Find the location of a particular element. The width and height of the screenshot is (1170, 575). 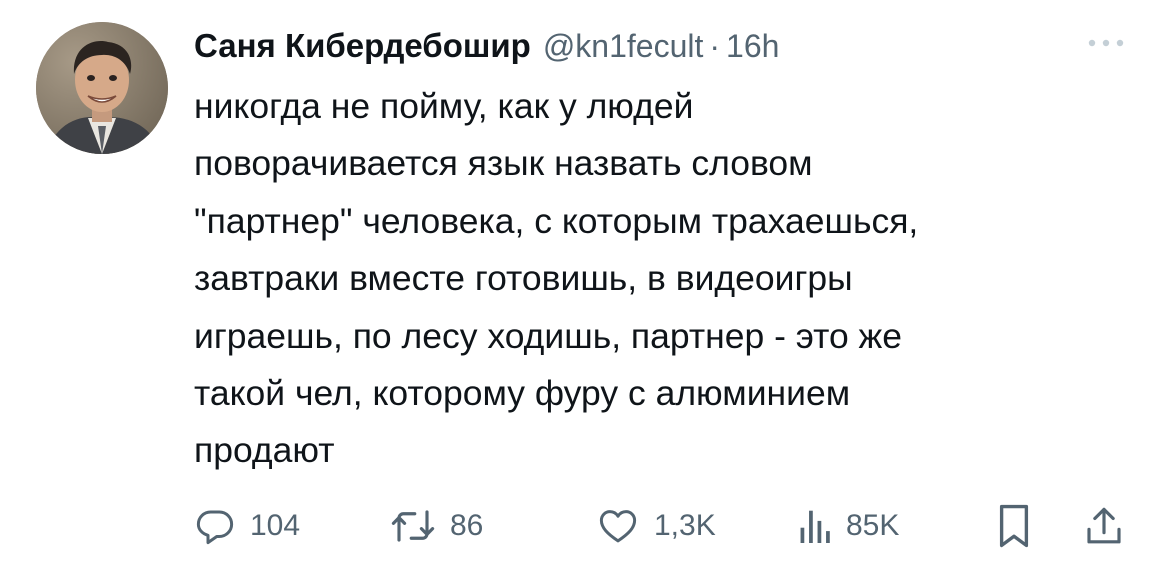

more-icon is located at coordinates (1106, 43).